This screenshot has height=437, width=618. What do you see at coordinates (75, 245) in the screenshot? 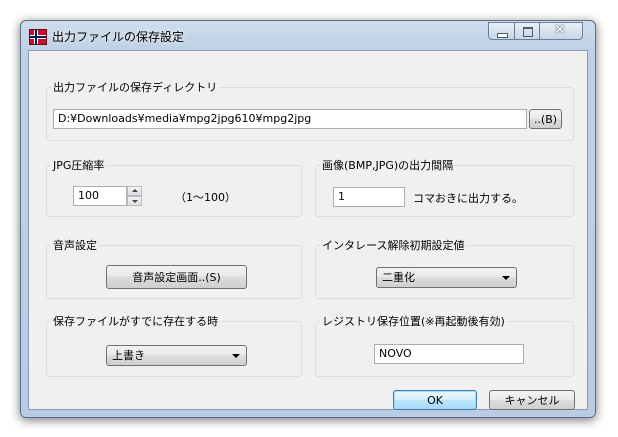
I see `audio-settings-legend: 音声設定` at bounding box center [75, 245].